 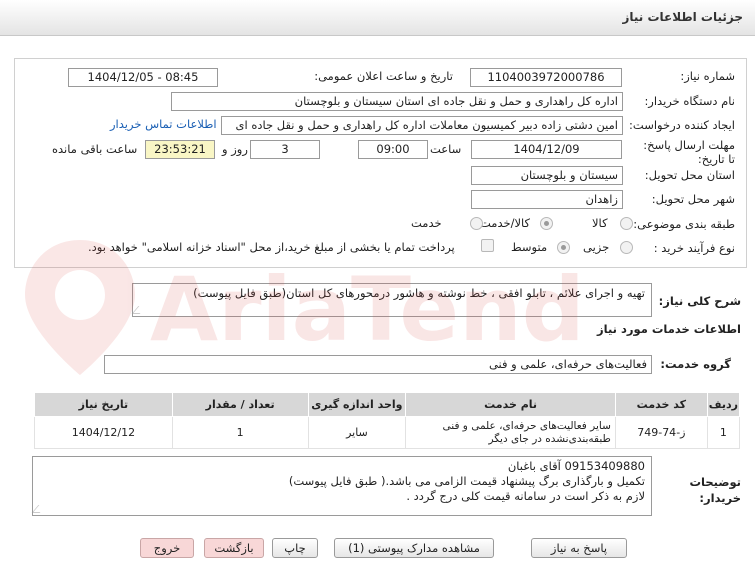 What do you see at coordinates (446, 149) in the screenshot?
I see `deadline-time-label: ساعت` at bounding box center [446, 149].